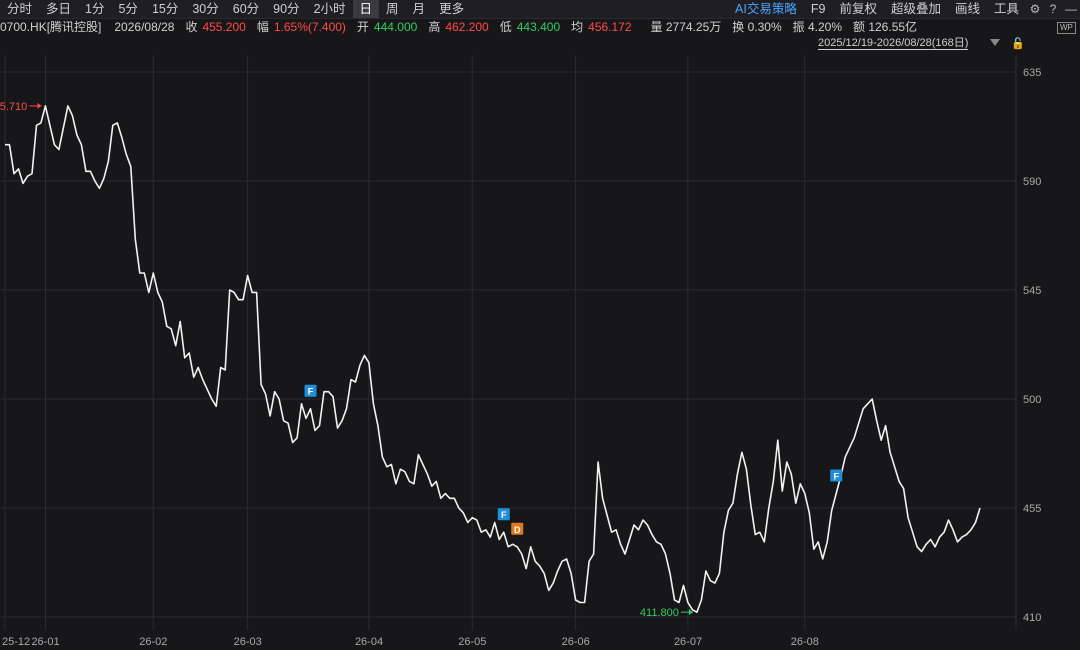 This screenshot has height=650, width=1080. What do you see at coordinates (45, 642) in the screenshot?
I see `x-tick-label: 26-01` at bounding box center [45, 642].